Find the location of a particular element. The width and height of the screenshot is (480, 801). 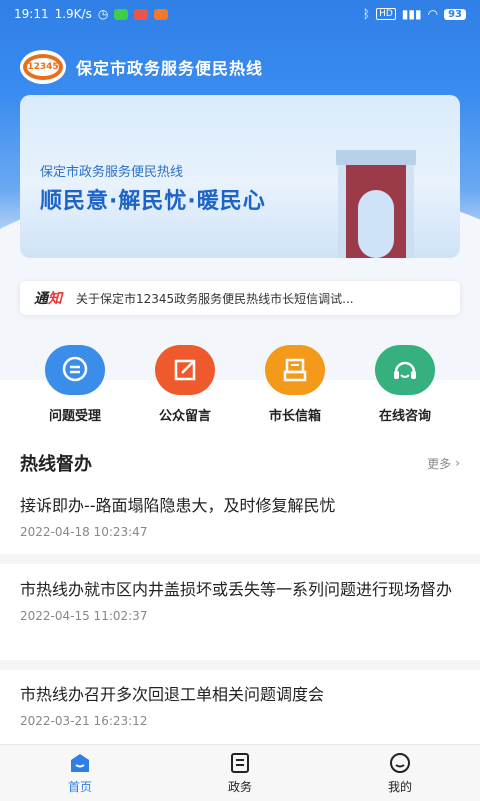

action-public-message: 公众留言 is located at coordinates (185, 384).